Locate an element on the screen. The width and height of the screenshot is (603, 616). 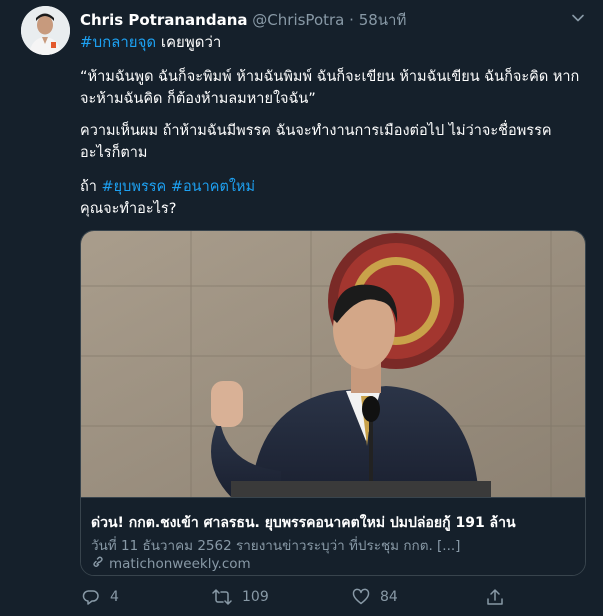
reply-button: 4 is located at coordinates (100, 597).